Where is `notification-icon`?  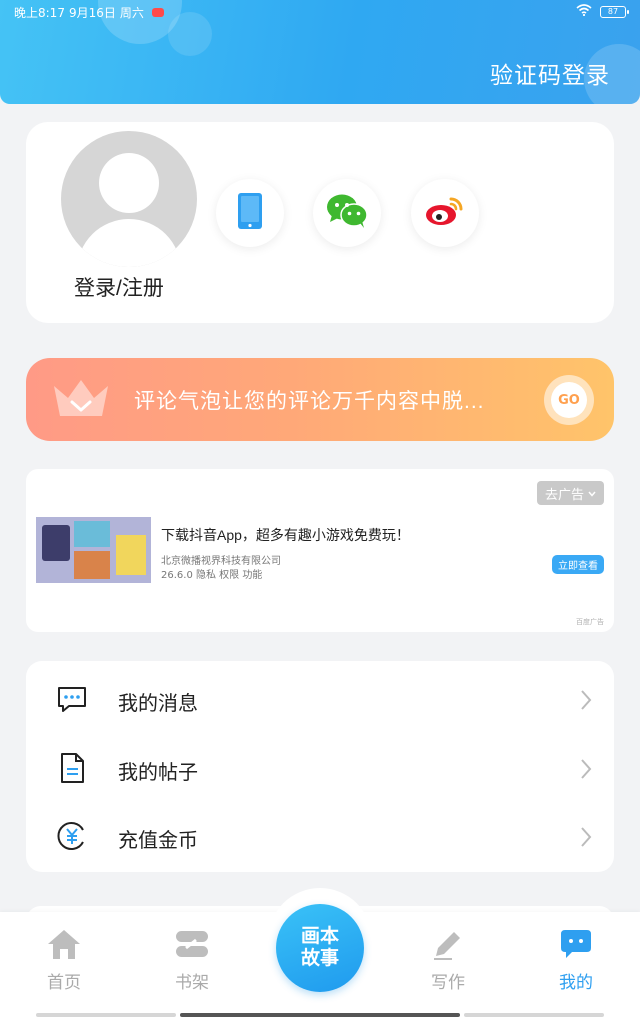
notification-icon is located at coordinates (157, 12).